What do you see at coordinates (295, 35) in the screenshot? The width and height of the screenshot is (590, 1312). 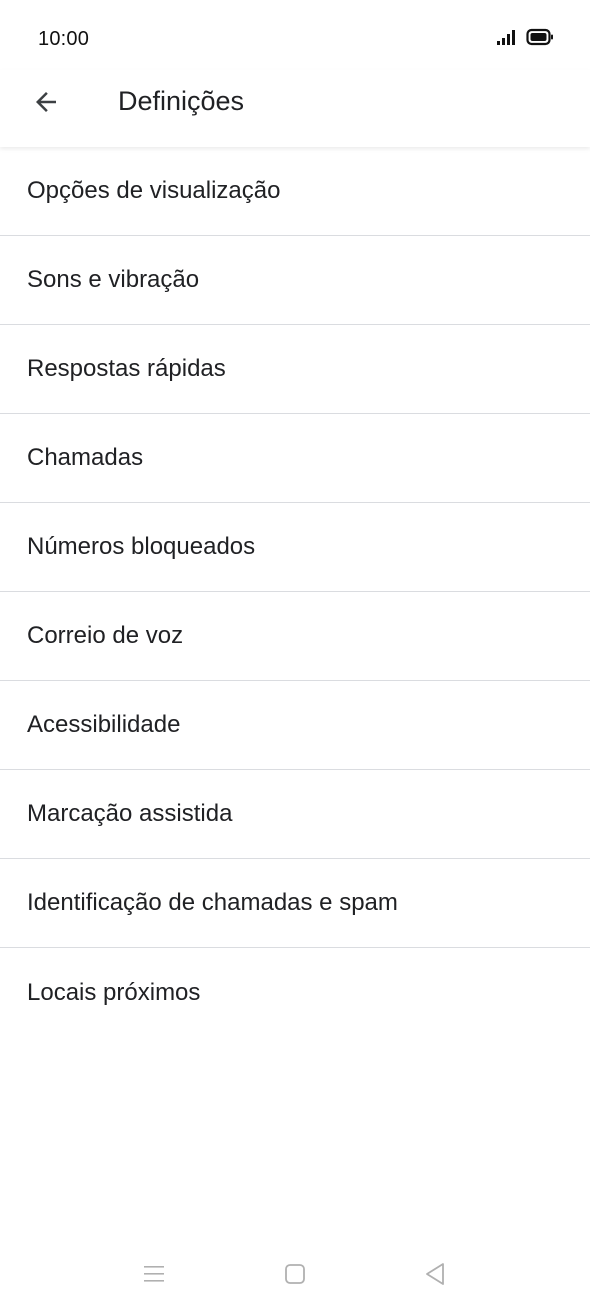 I see `status-bar: 10:00` at bounding box center [295, 35].